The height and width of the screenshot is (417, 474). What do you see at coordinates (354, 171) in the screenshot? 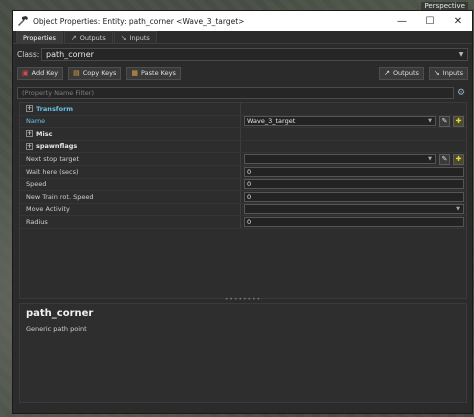
I see `wait-here-field: 0` at bounding box center [354, 171].